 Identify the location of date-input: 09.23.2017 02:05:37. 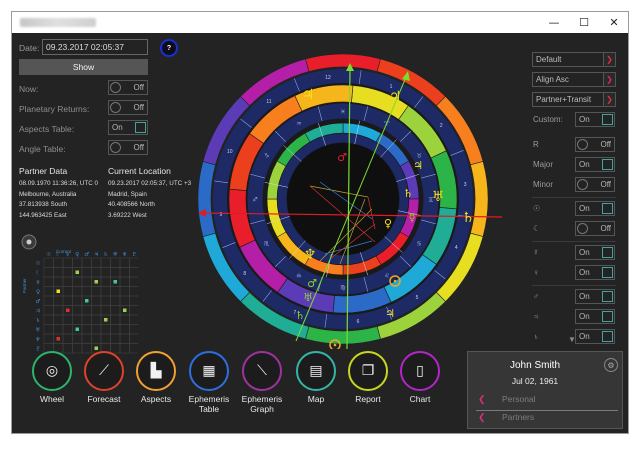
(95, 47).